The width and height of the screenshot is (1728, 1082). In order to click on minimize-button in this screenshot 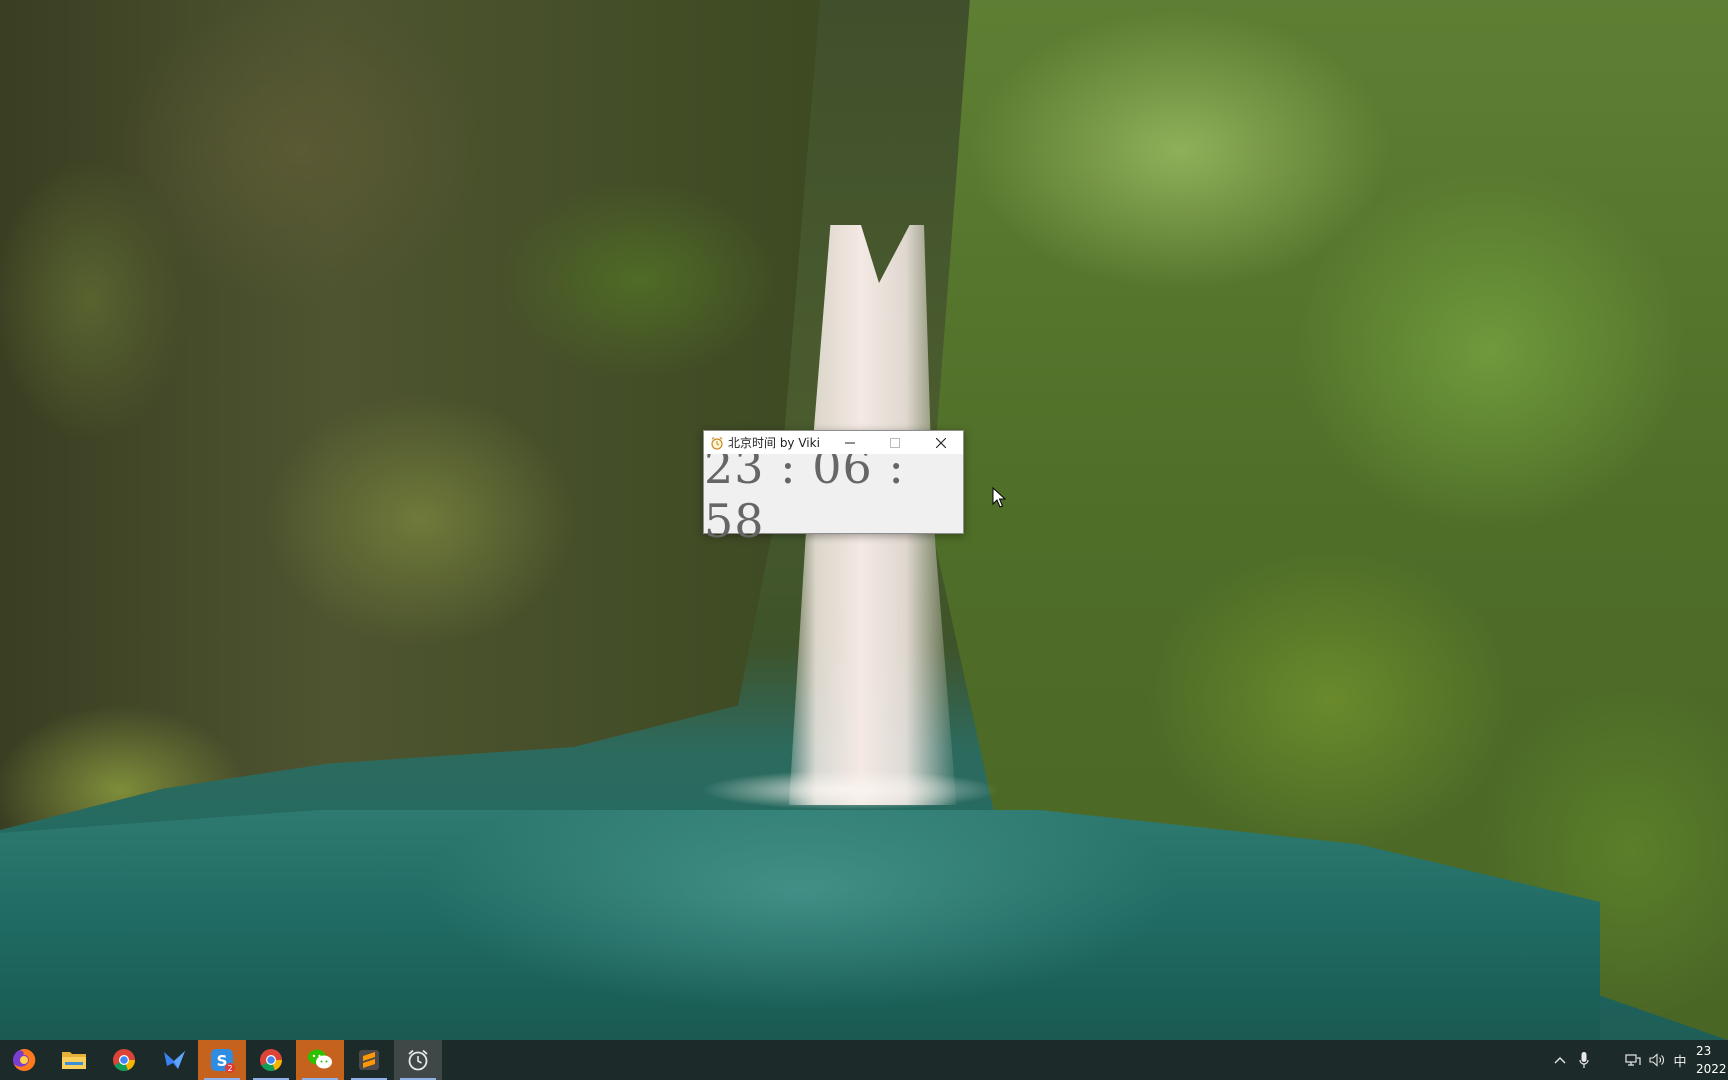, I will do `click(849, 442)`.